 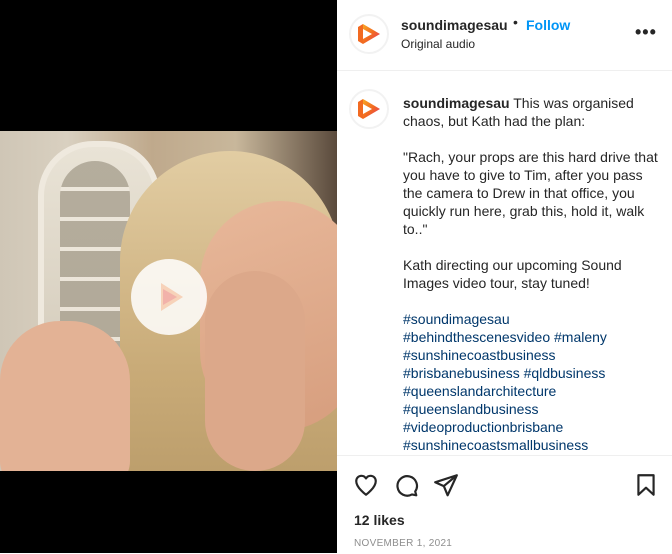 I want to click on more-icon: •••, so click(x=646, y=32).